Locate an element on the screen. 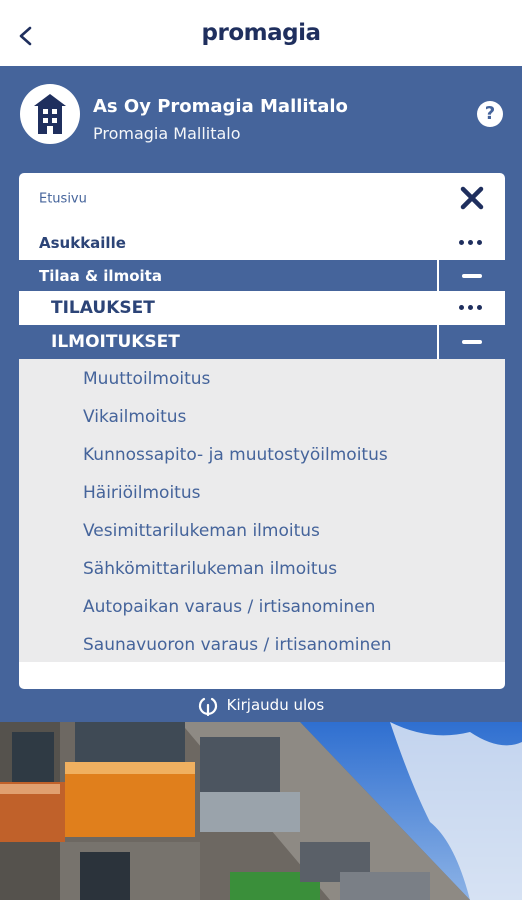 The image size is (522, 900). organization-name: As Oy Promagia Mallitalo is located at coordinates (220, 106).